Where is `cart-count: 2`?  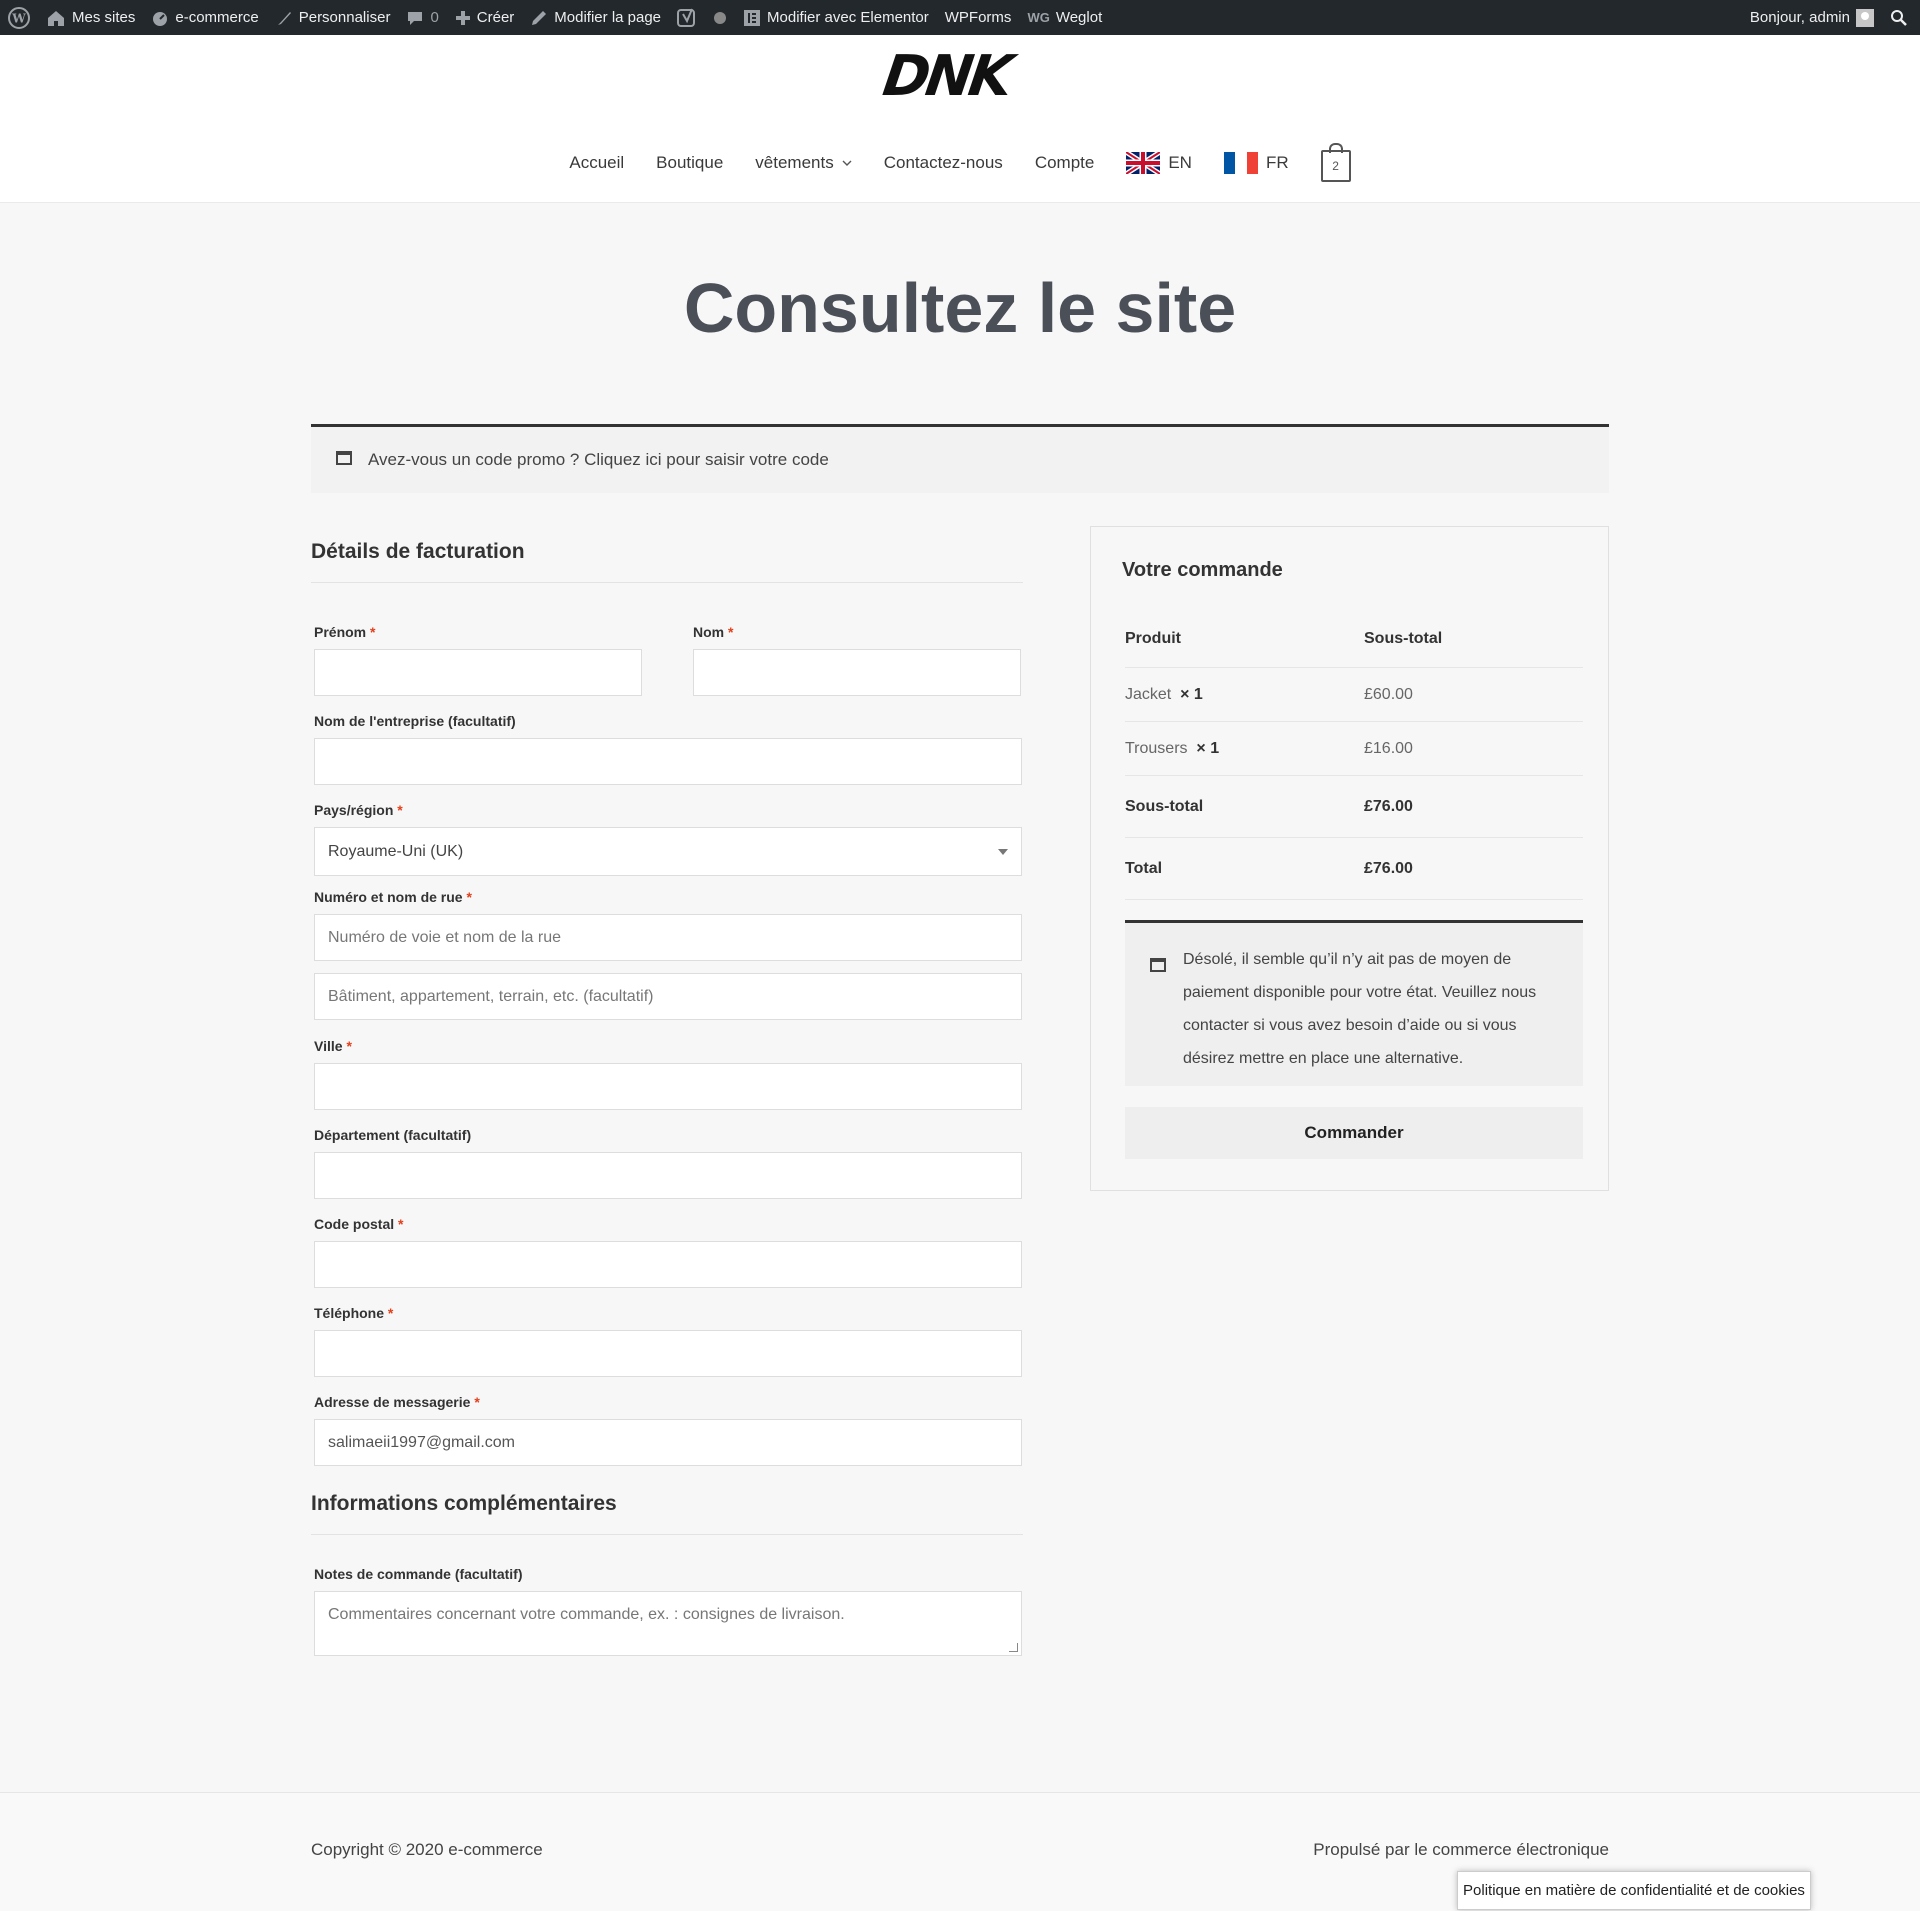
cart-count: 2 is located at coordinates (1335, 166).